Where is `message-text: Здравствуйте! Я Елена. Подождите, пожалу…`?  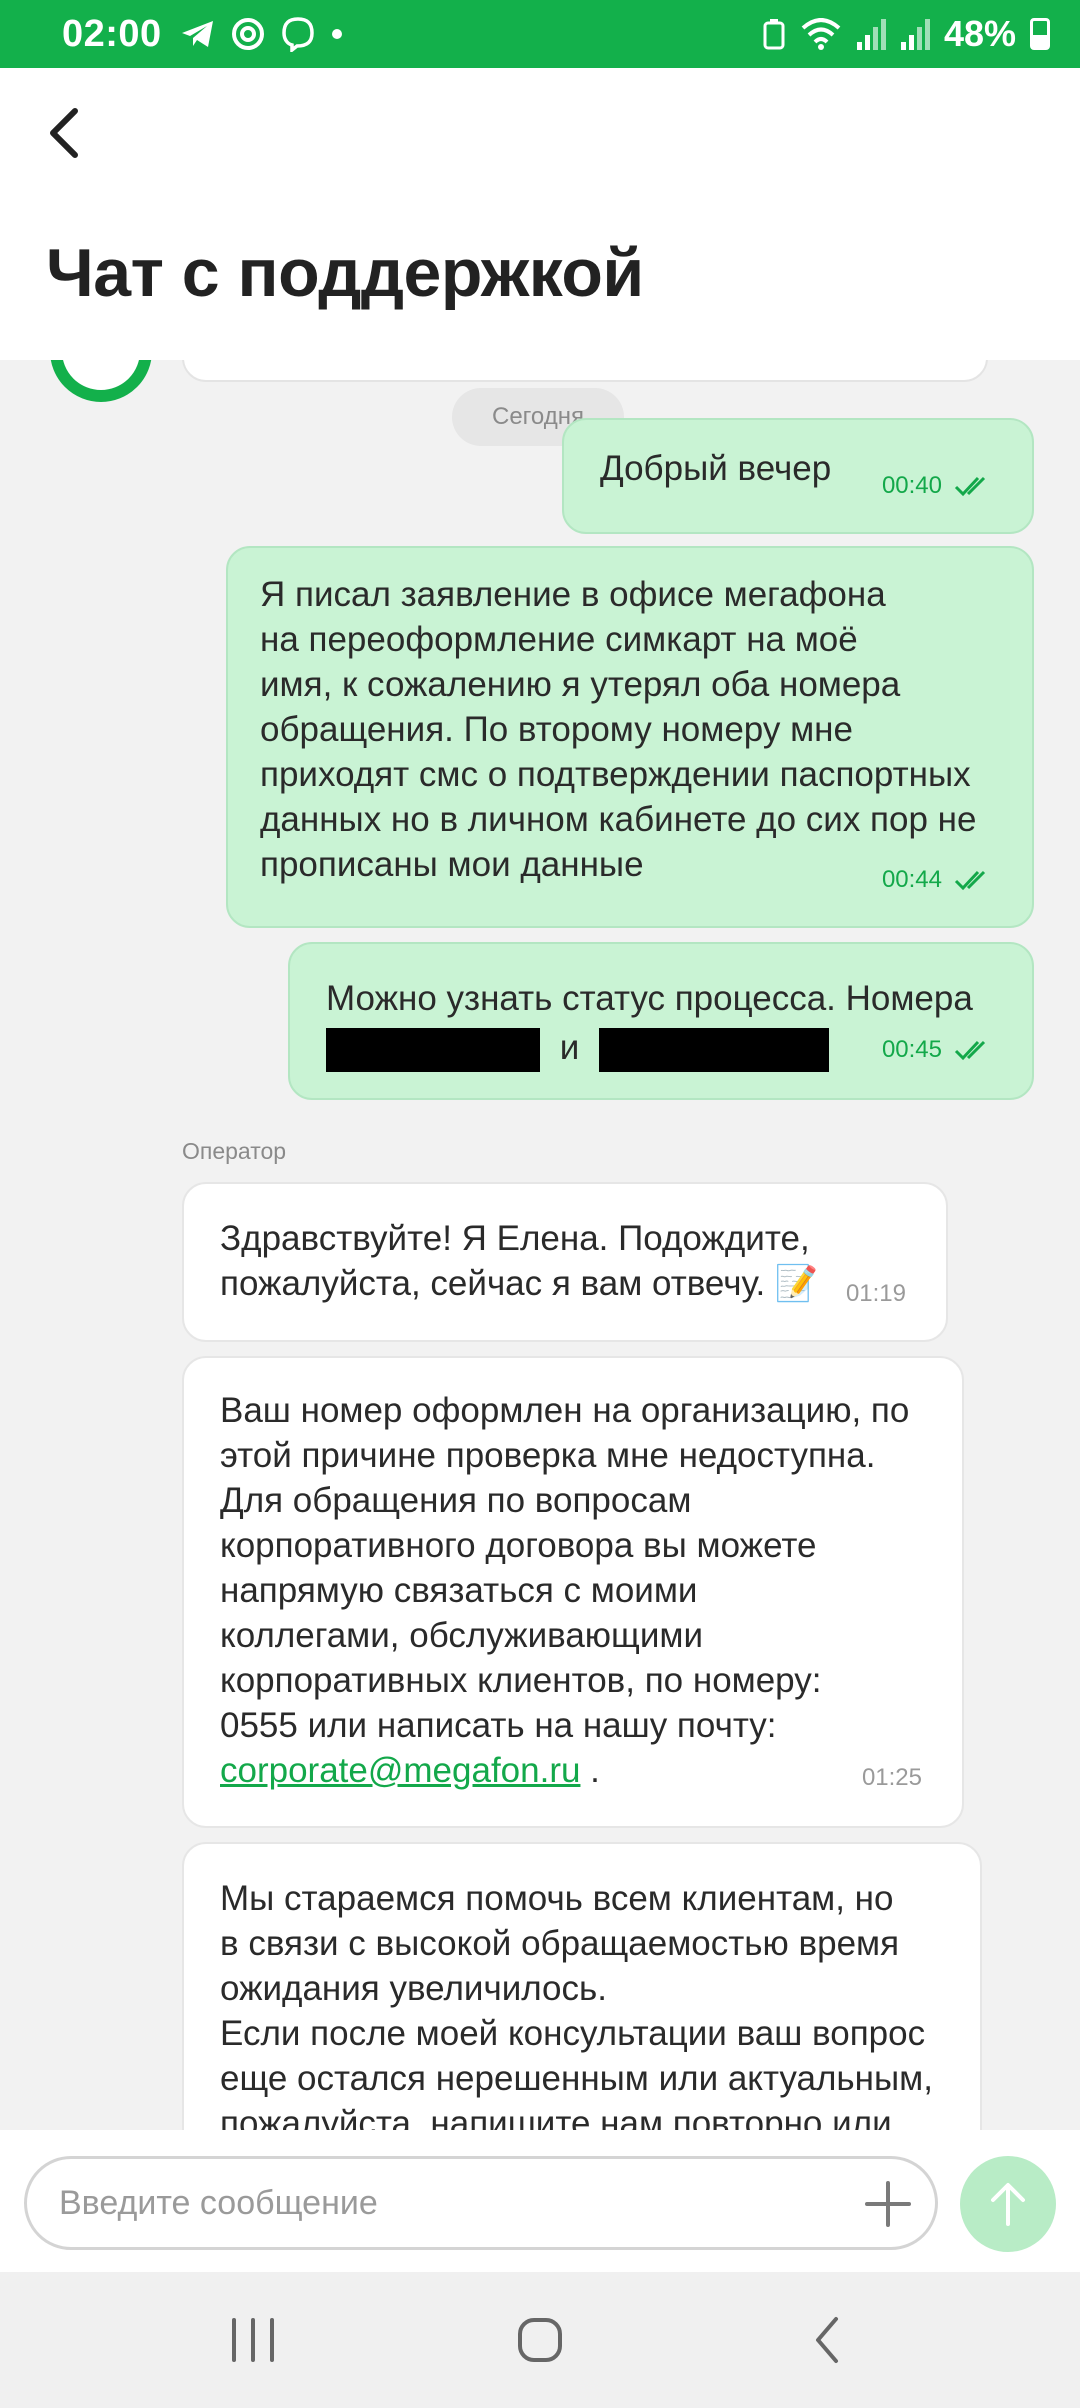 message-text: Здравствуйте! Я Елена. Подождите, пожалу… is located at coordinates (519, 1261).